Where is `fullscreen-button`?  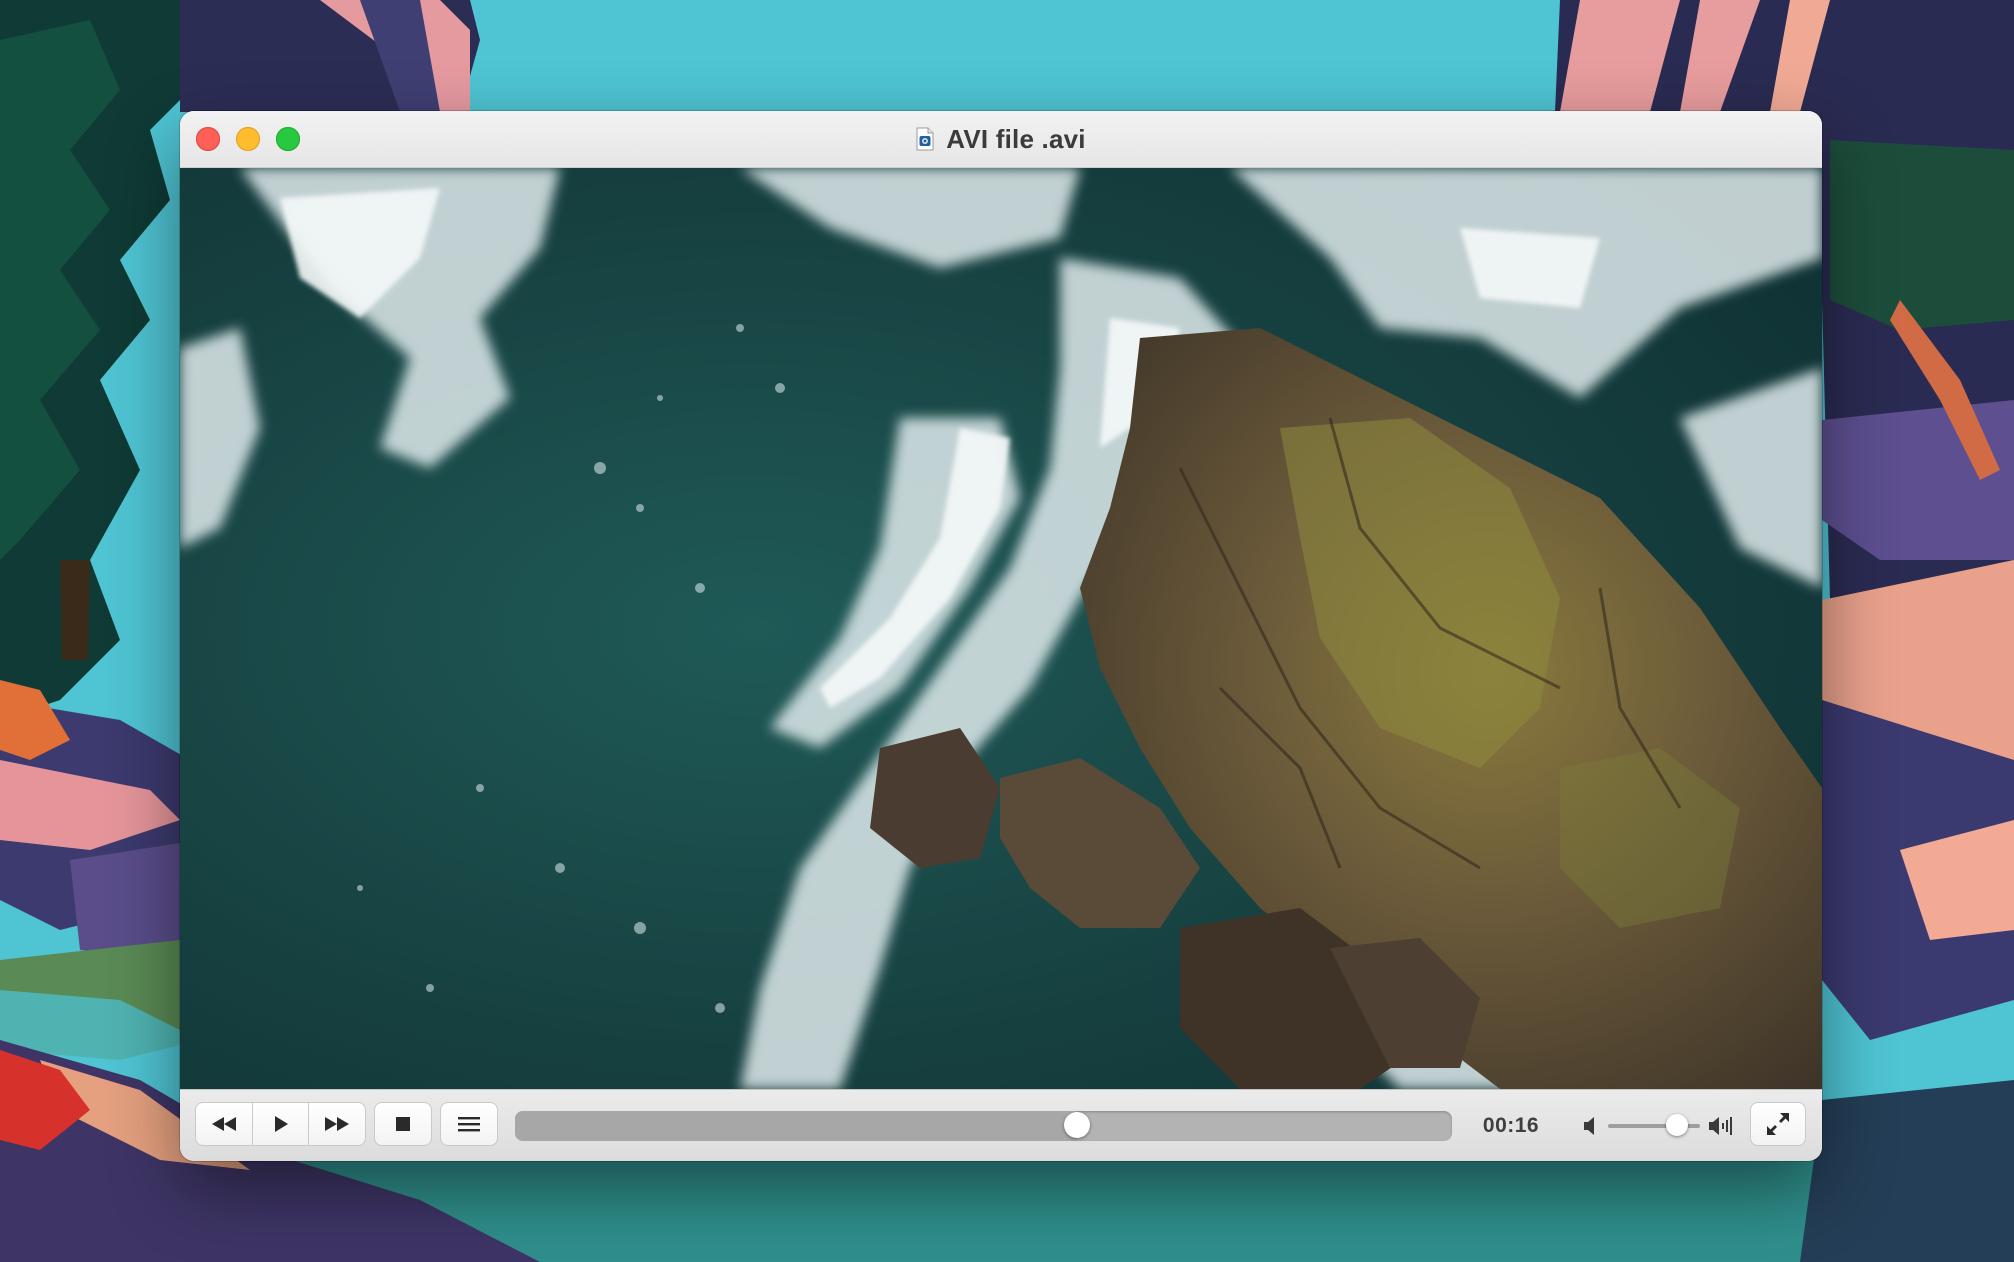
fullscreen-button is located at coordinates (1778, 1124).